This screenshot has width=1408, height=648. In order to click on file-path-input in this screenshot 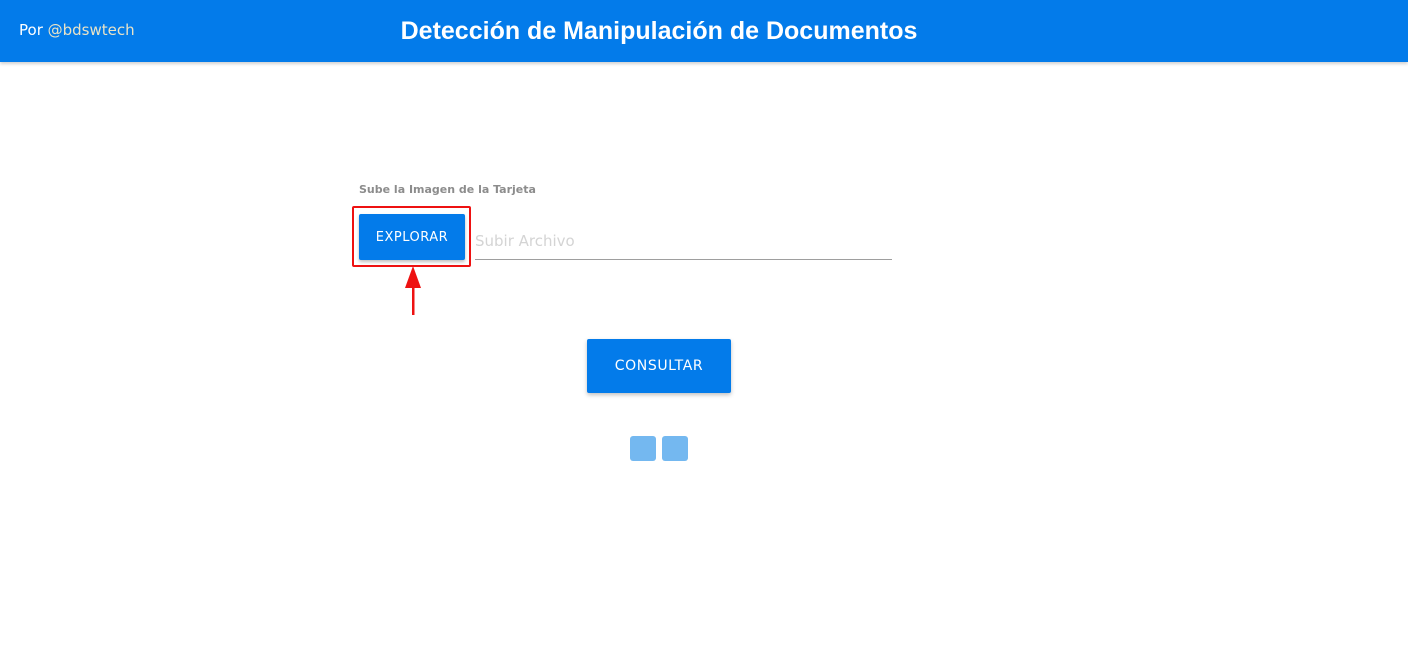, I will do `click(683, 241)`.